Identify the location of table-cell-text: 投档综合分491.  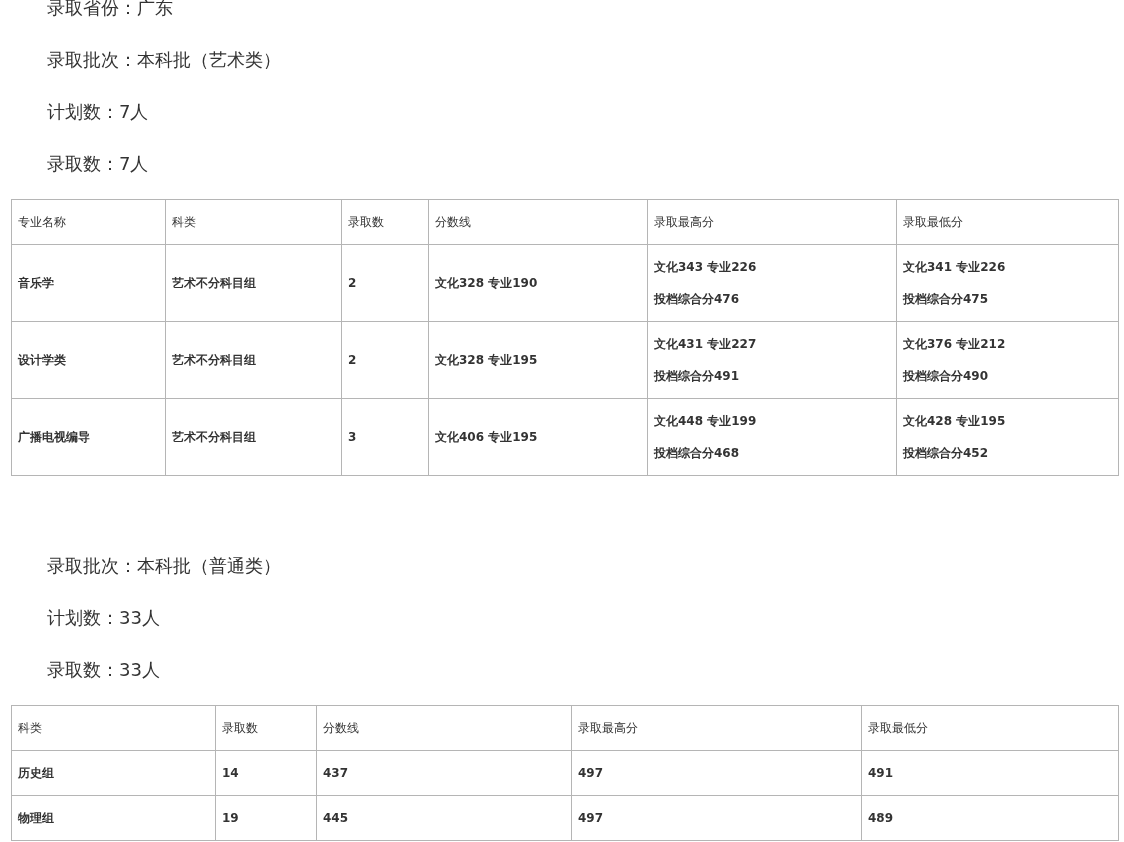
(697, 376).